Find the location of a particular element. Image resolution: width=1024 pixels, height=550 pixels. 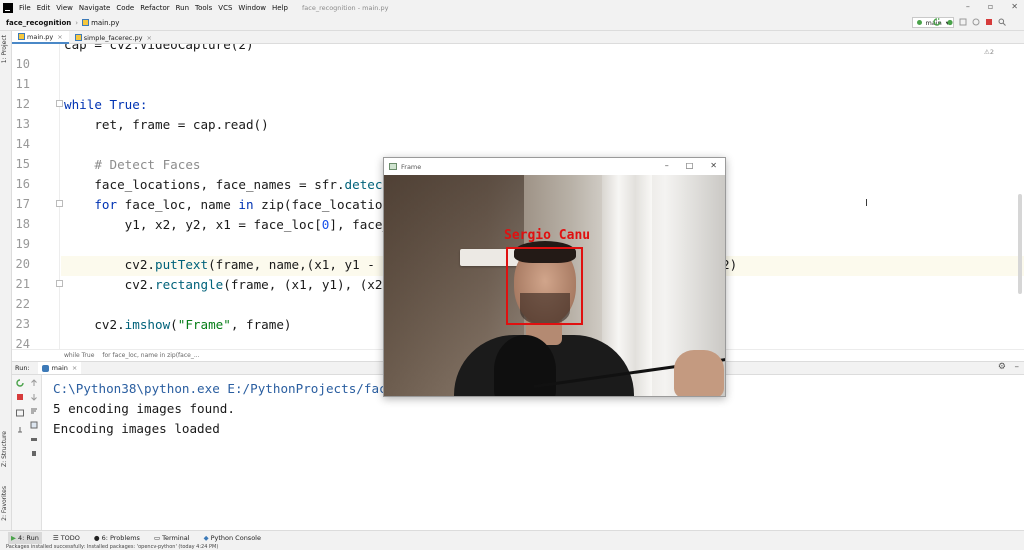

scroll-to-end-icon is located at coordinates (34, 425).